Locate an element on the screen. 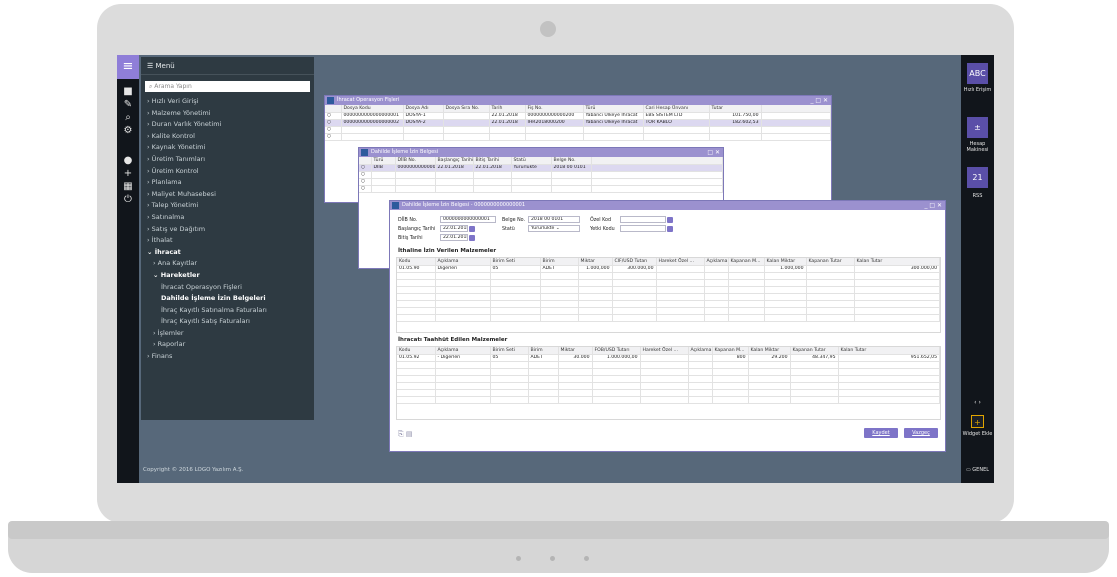  end-date-label: Bitiş Tarihi is located at coordinates (410, 238).